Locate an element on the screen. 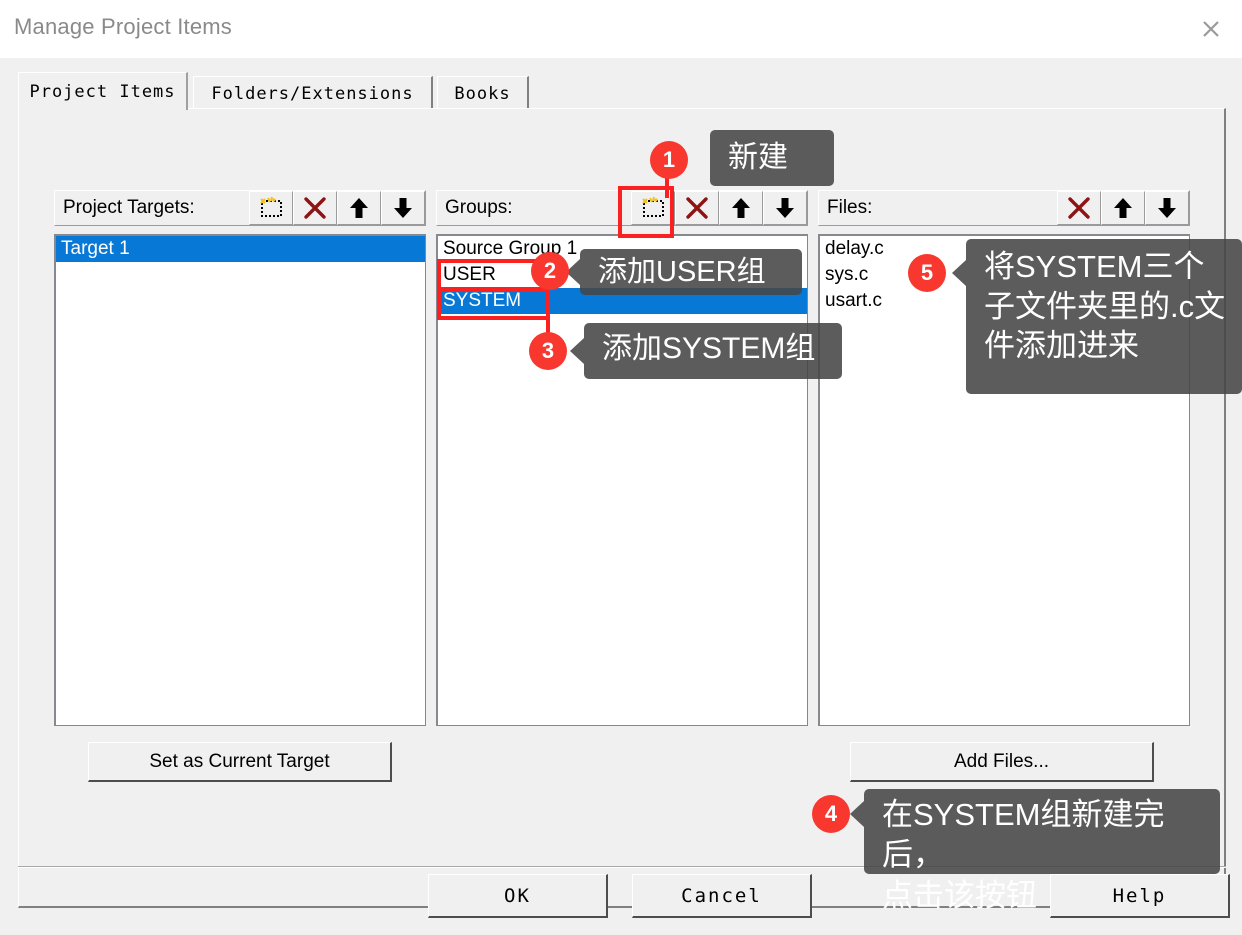 This screenshot has height=935, width=1242. callout-1-tooltip: 新建 is located at coordinates (772, 158).